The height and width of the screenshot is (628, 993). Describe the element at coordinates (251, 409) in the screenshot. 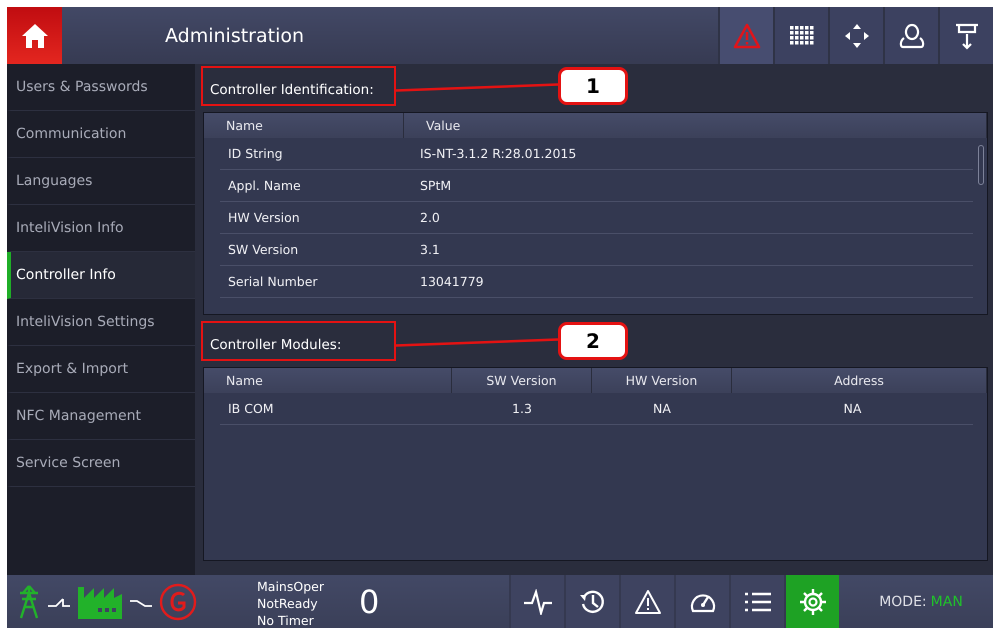

I see `table-cell-text: IB COM` at that location.